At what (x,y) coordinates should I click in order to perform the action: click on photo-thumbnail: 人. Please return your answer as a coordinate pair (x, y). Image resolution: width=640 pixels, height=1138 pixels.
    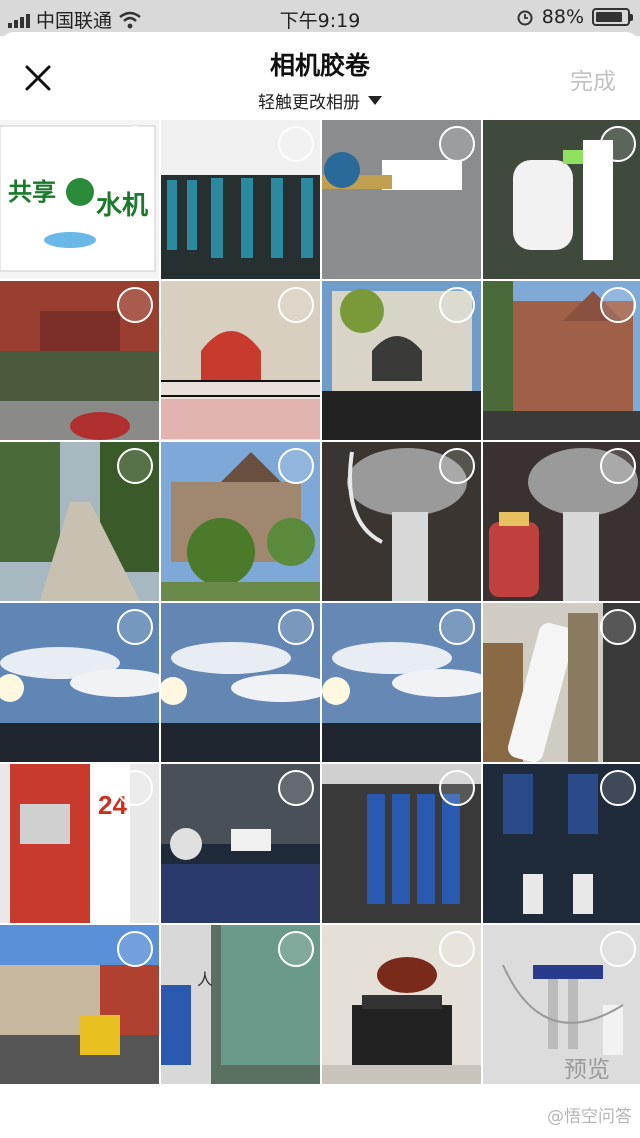
    Looking at the image, I should click on (240, 1004).